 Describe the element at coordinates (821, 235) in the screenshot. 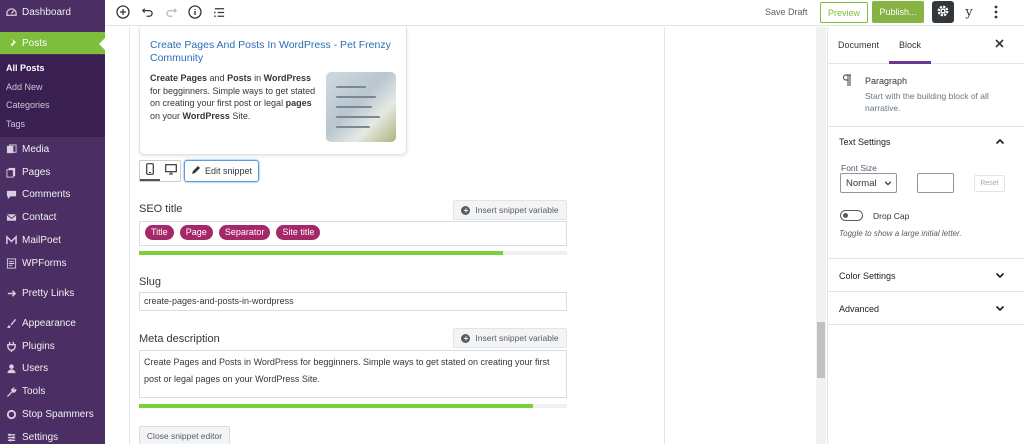

I see `editor-scrollbar` at that location.